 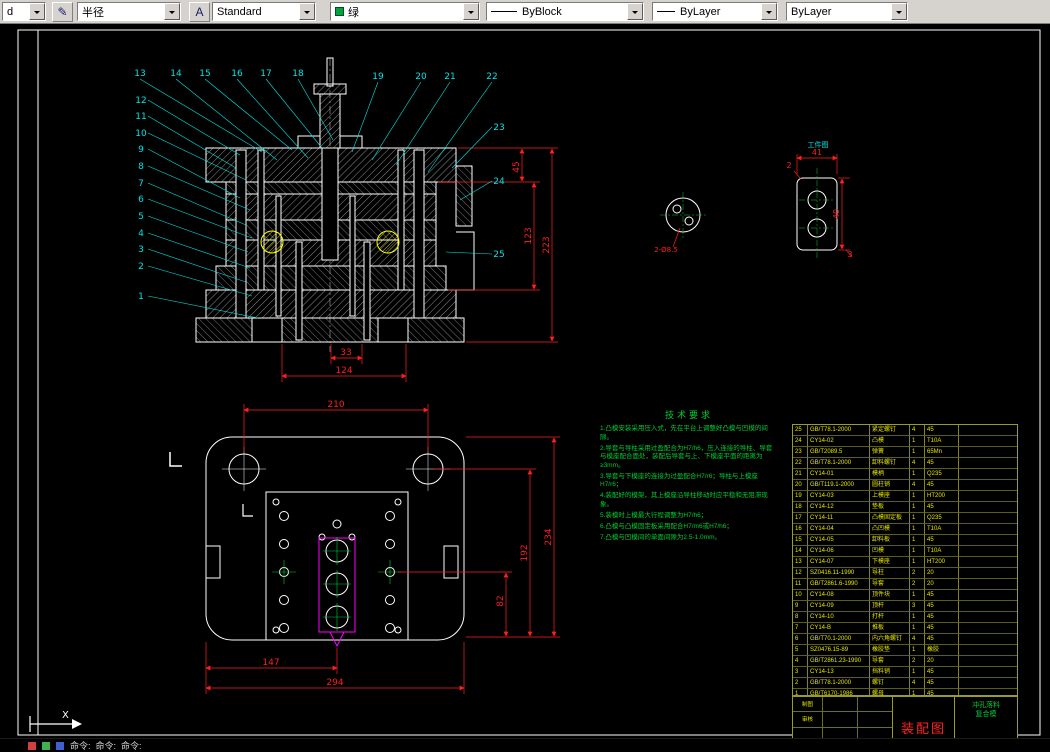 What do you see at coordinates (839, 540) in the screenshot?
I see `table-cell: CY14-05` at bounding box center [839, 540].